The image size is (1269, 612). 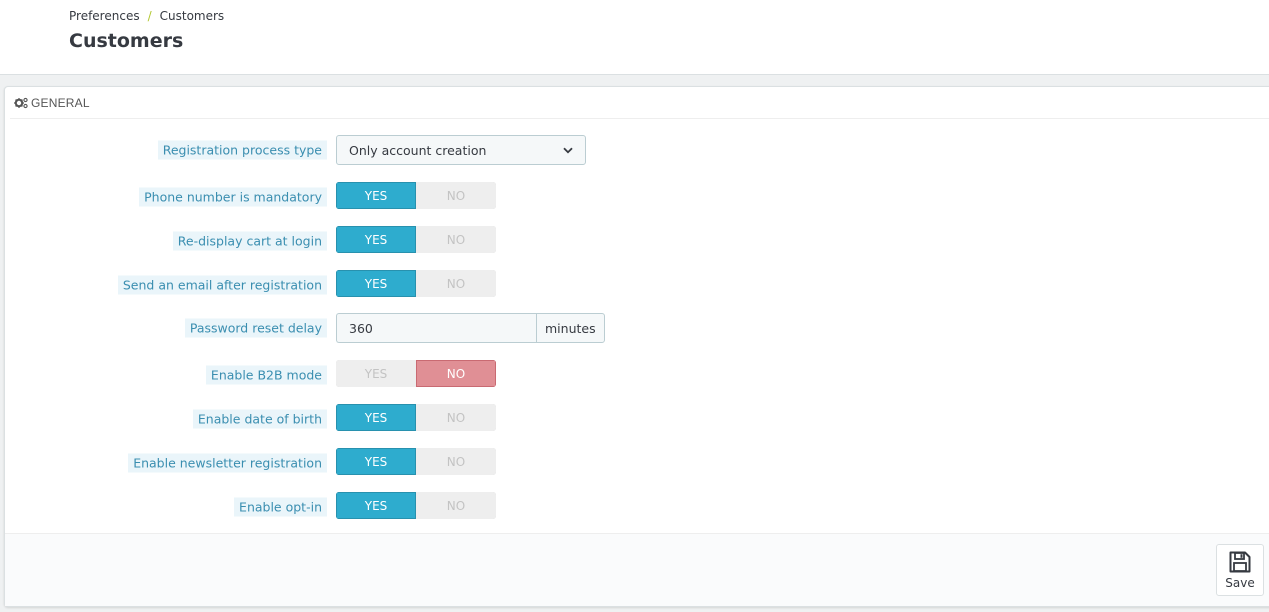 I want to click on phone-mandatory-row: Phone number is mandatory YES NO, so click(x=315, y=197).